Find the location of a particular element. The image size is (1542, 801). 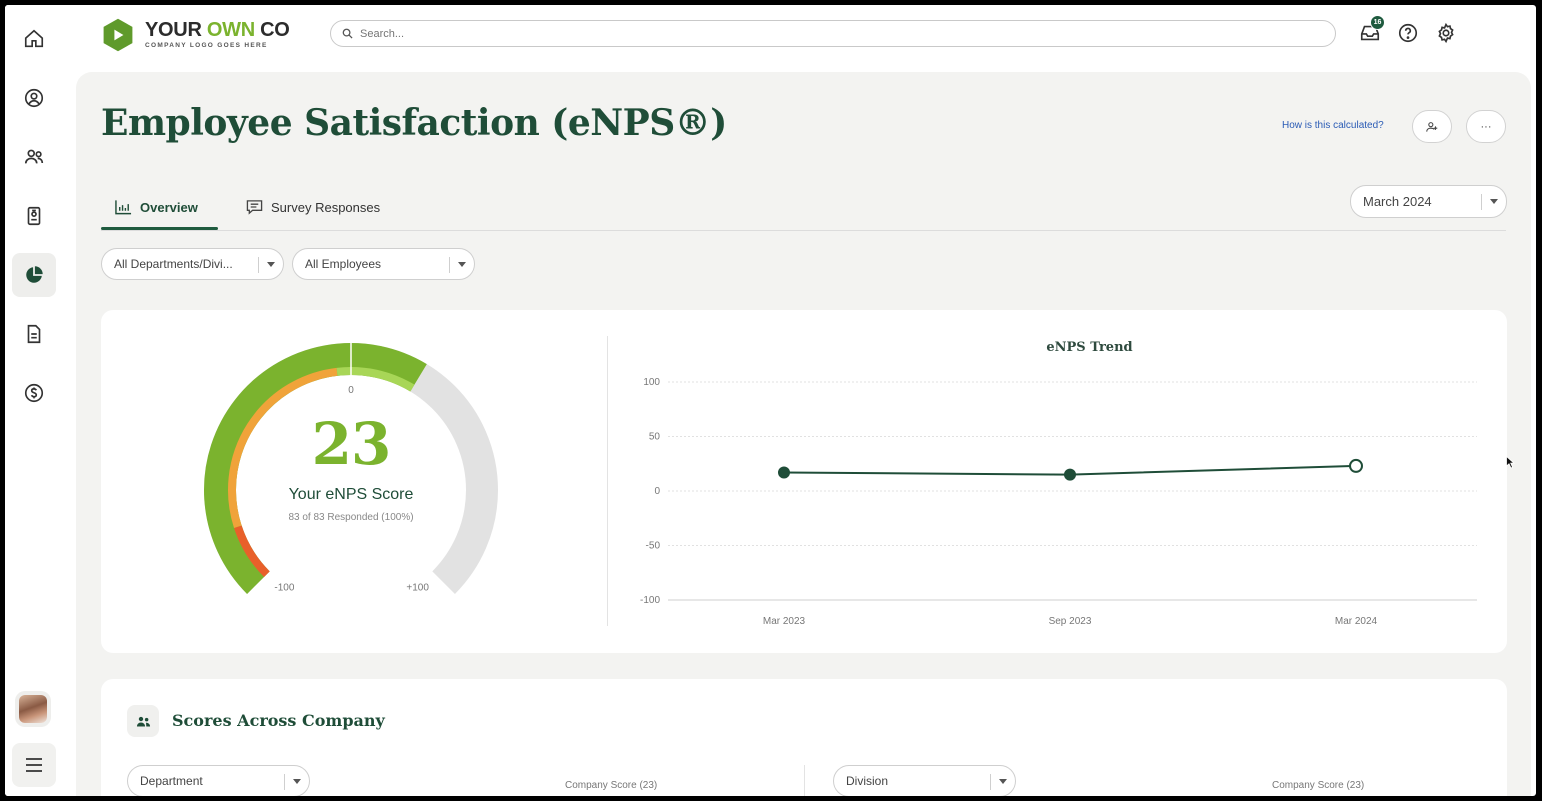

company-section-icon-box is located at coordinates (143, 721).